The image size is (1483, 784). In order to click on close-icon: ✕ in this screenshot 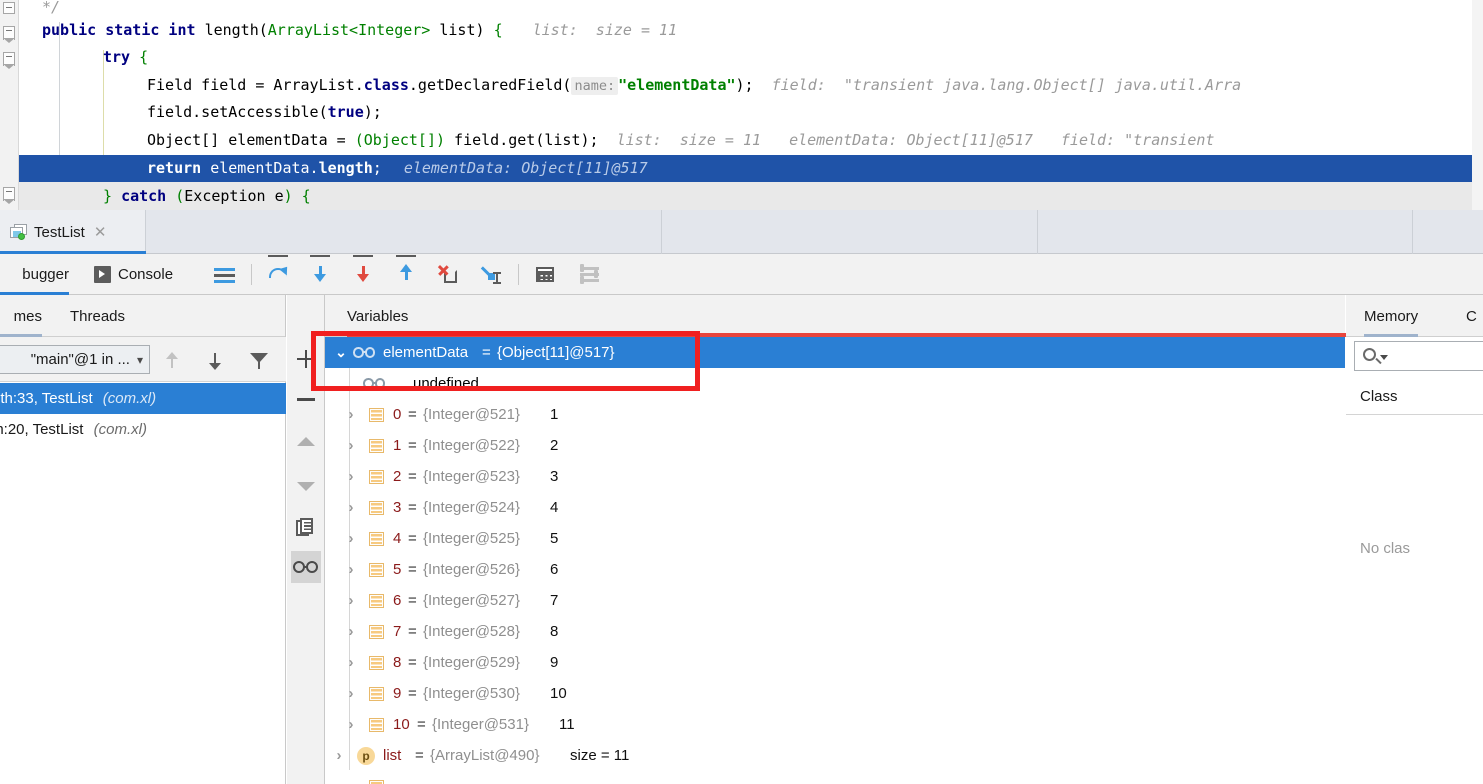, I will do `click(100, 232)`.